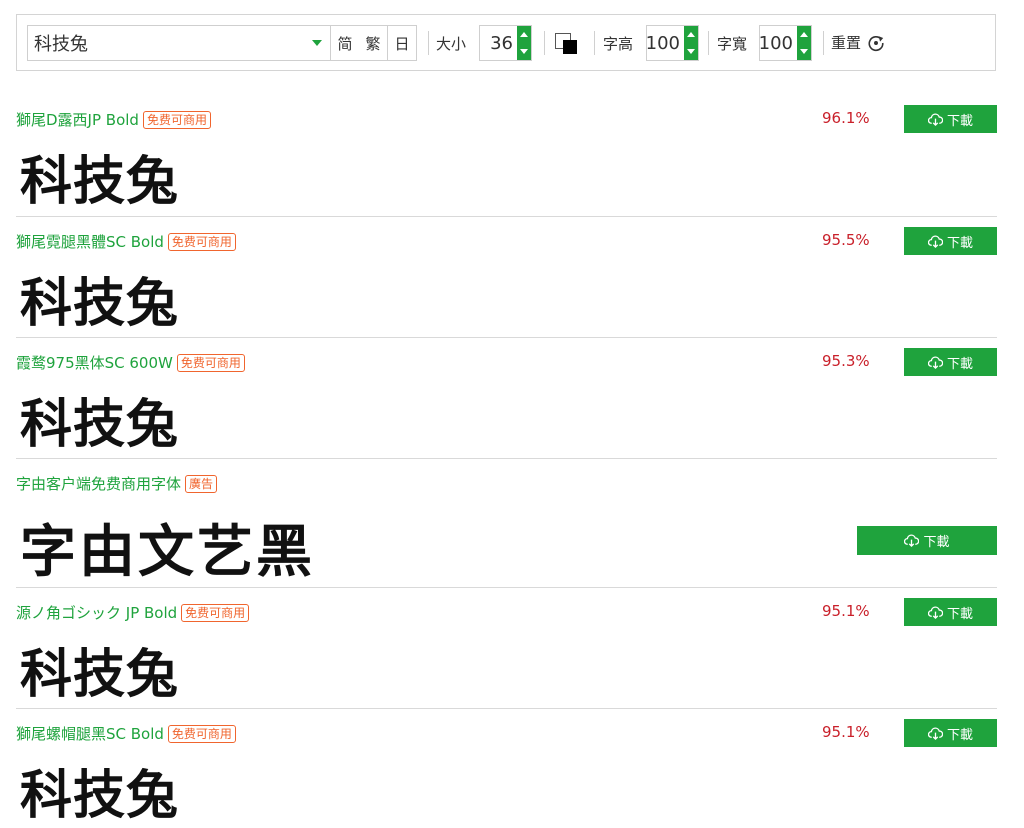 The height and width of the screenshot is (828, 1024). I want to click on width-value: 100, so click(777, 43).